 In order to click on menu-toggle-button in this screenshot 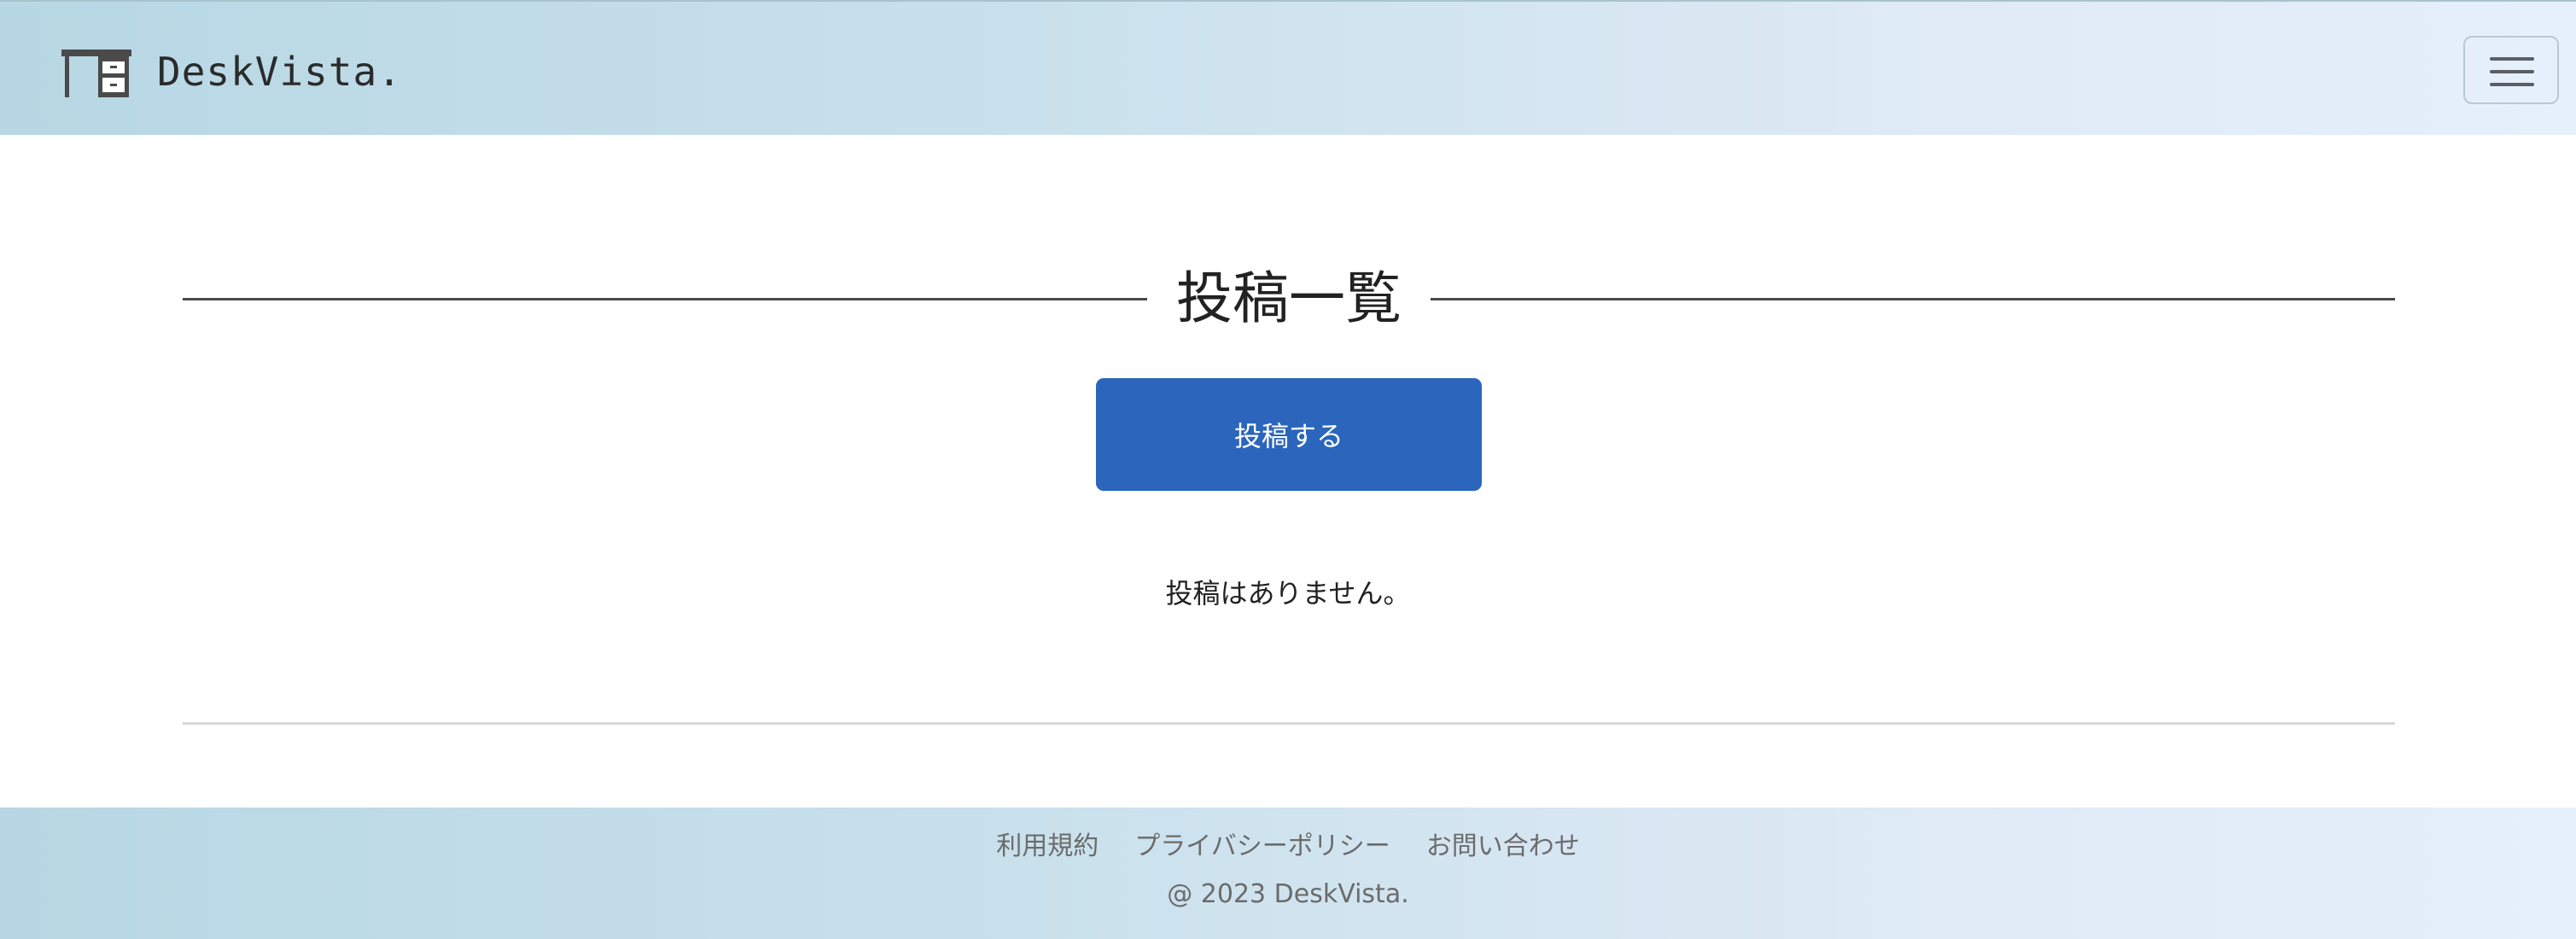, I will do `click(2511, 70)`.